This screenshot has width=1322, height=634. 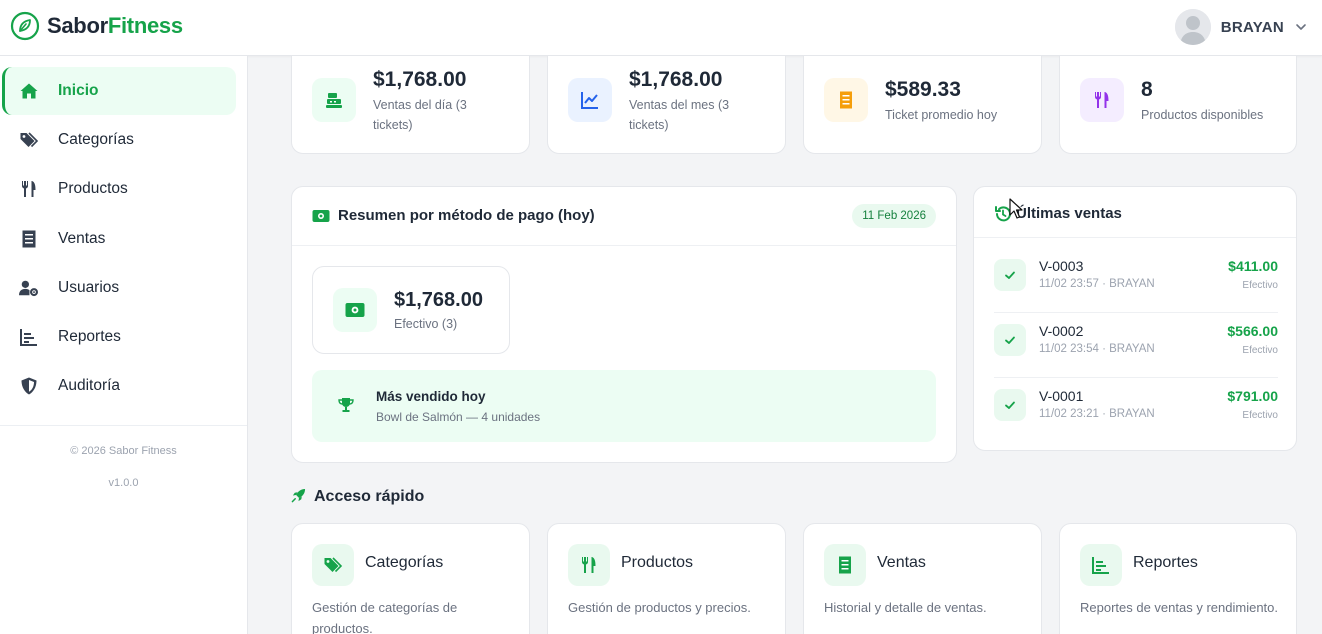 What do you see at coordinates (1253, 266) in the screenshot?
I see `sale-amount: $411.00` at bounding box center [1253, 266].